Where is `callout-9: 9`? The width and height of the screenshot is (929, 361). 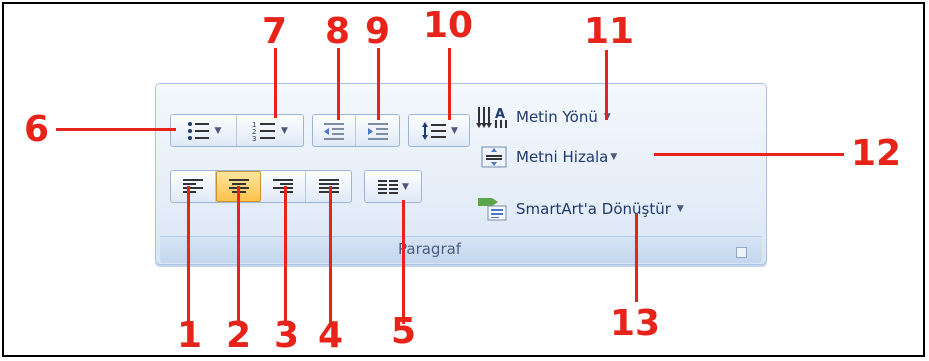 callout-9: 9 is located at coordinates (378, 31).